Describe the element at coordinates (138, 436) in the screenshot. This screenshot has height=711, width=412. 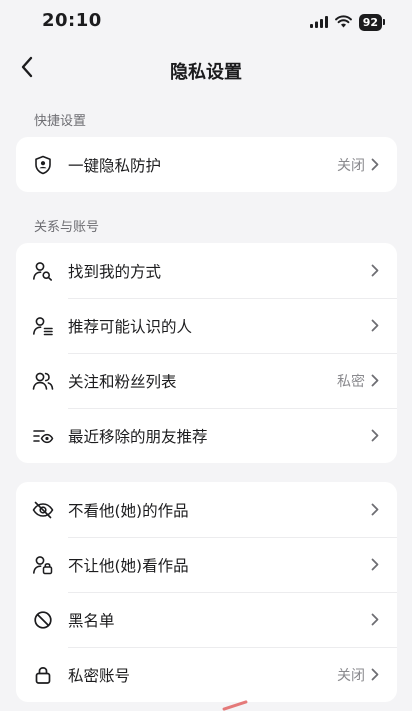
I see `row-label: 最近移除的朋友推荐` at that location.